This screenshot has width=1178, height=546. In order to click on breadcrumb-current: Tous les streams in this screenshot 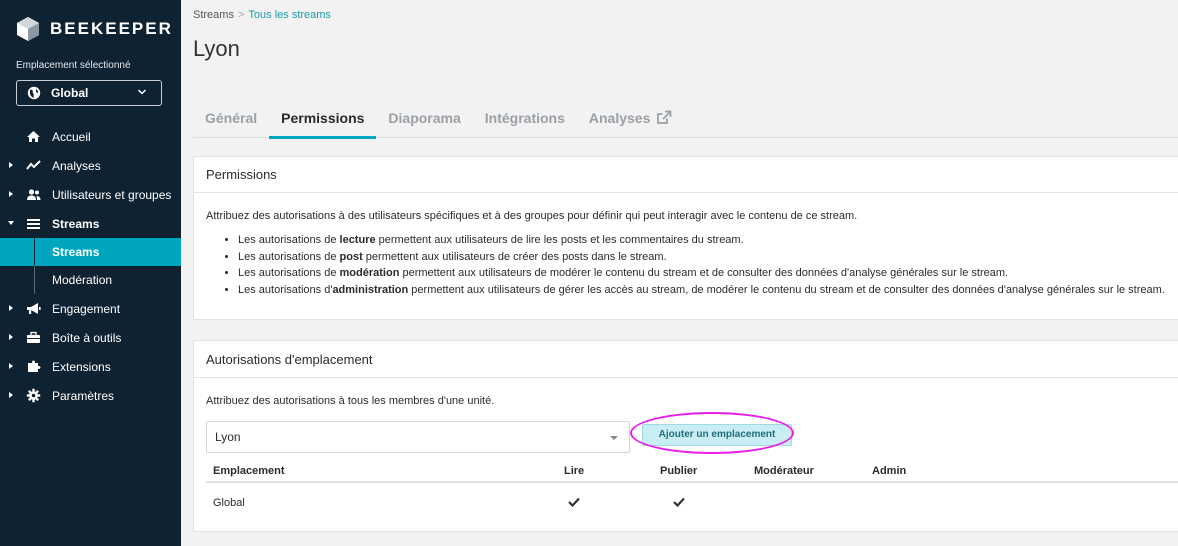, I will do `click(289, 15)`.